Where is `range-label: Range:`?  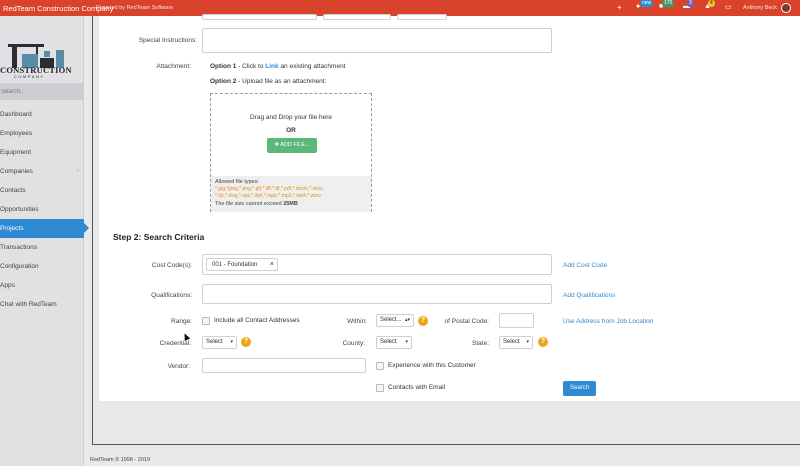
range-label: Range: is located at coordinates (181, 321).